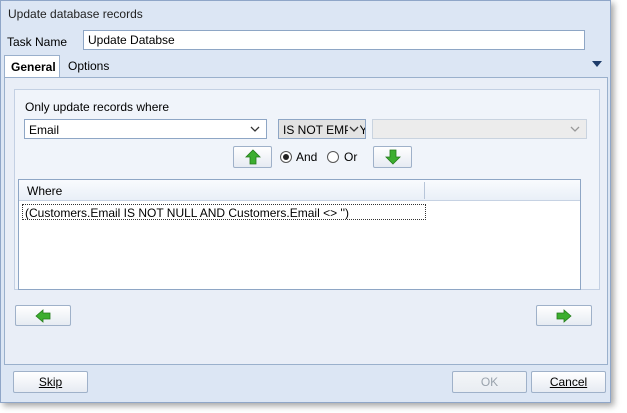 The width and height of the screenshot is (627, 413). Describe the element at coordinates (97, 107) in the screenshot. I see `filter-heading: Only update records where` at that location.